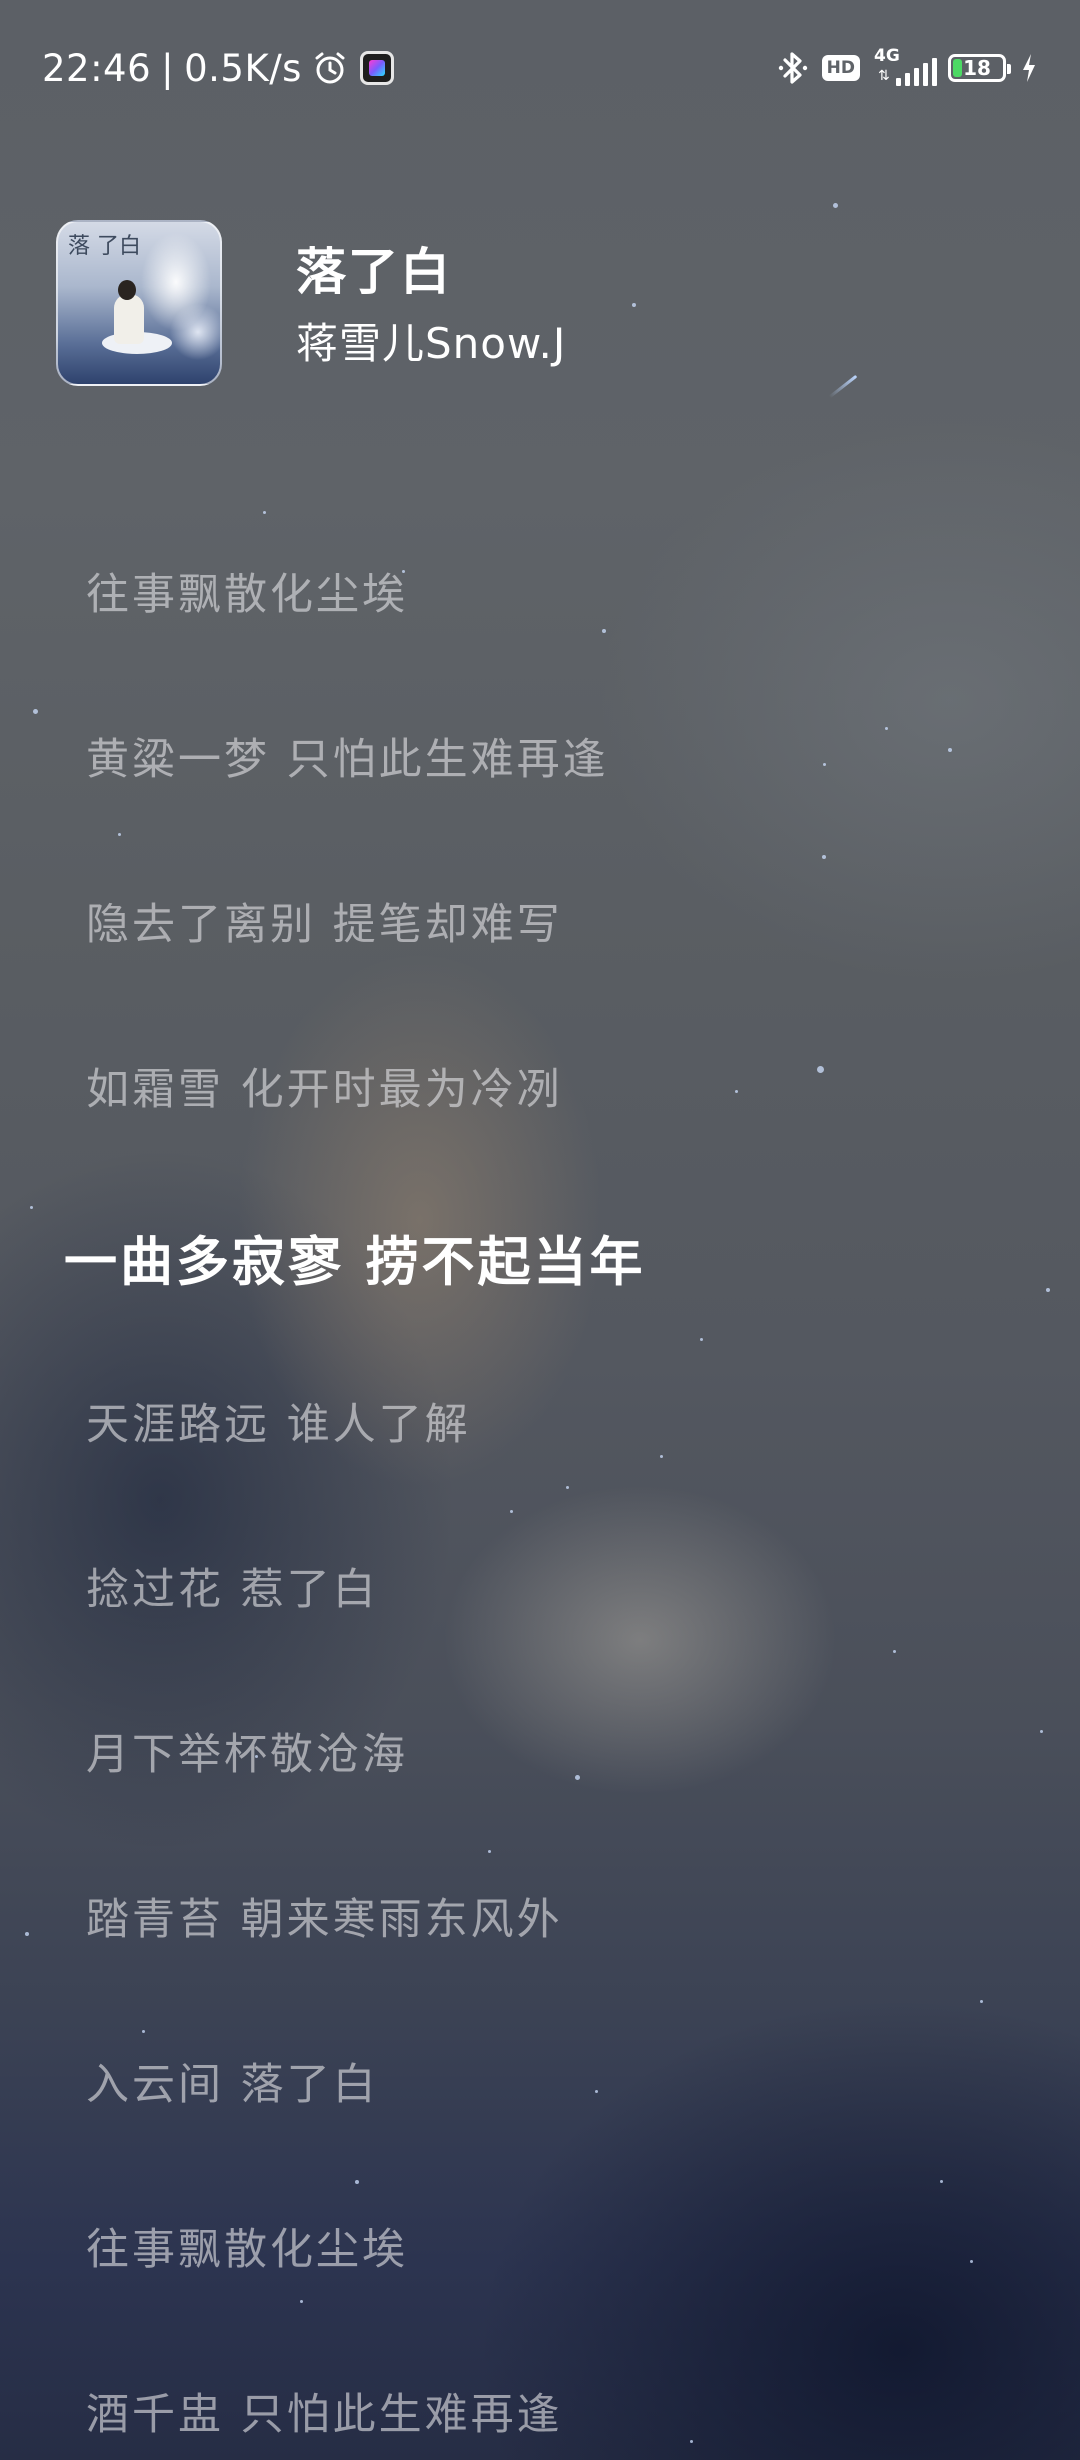 This screenshot has width=1080, height=2460. I want to click on lyric-line: 黄粱一梦 只怕此生难再逢, so click(347, 756).